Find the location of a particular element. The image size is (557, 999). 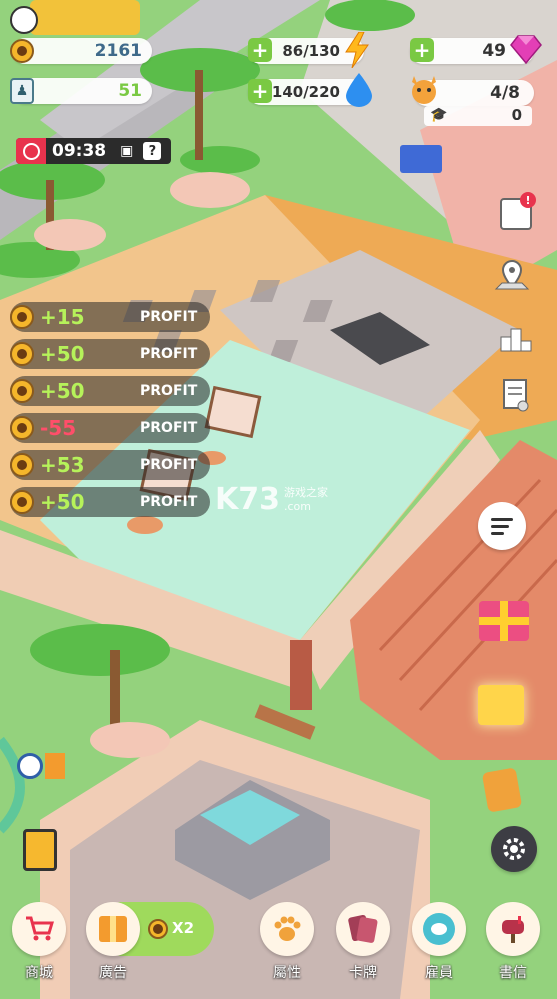

chat-icon is located at coordinates (502, 526).